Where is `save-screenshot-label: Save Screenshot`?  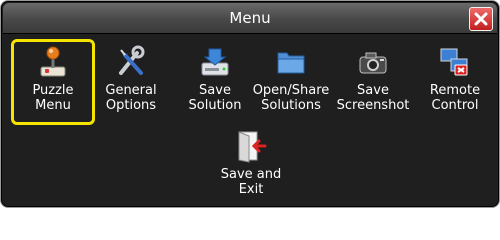 save-screenshot-label: Save Screenshot is located at coordinates (373, 98).